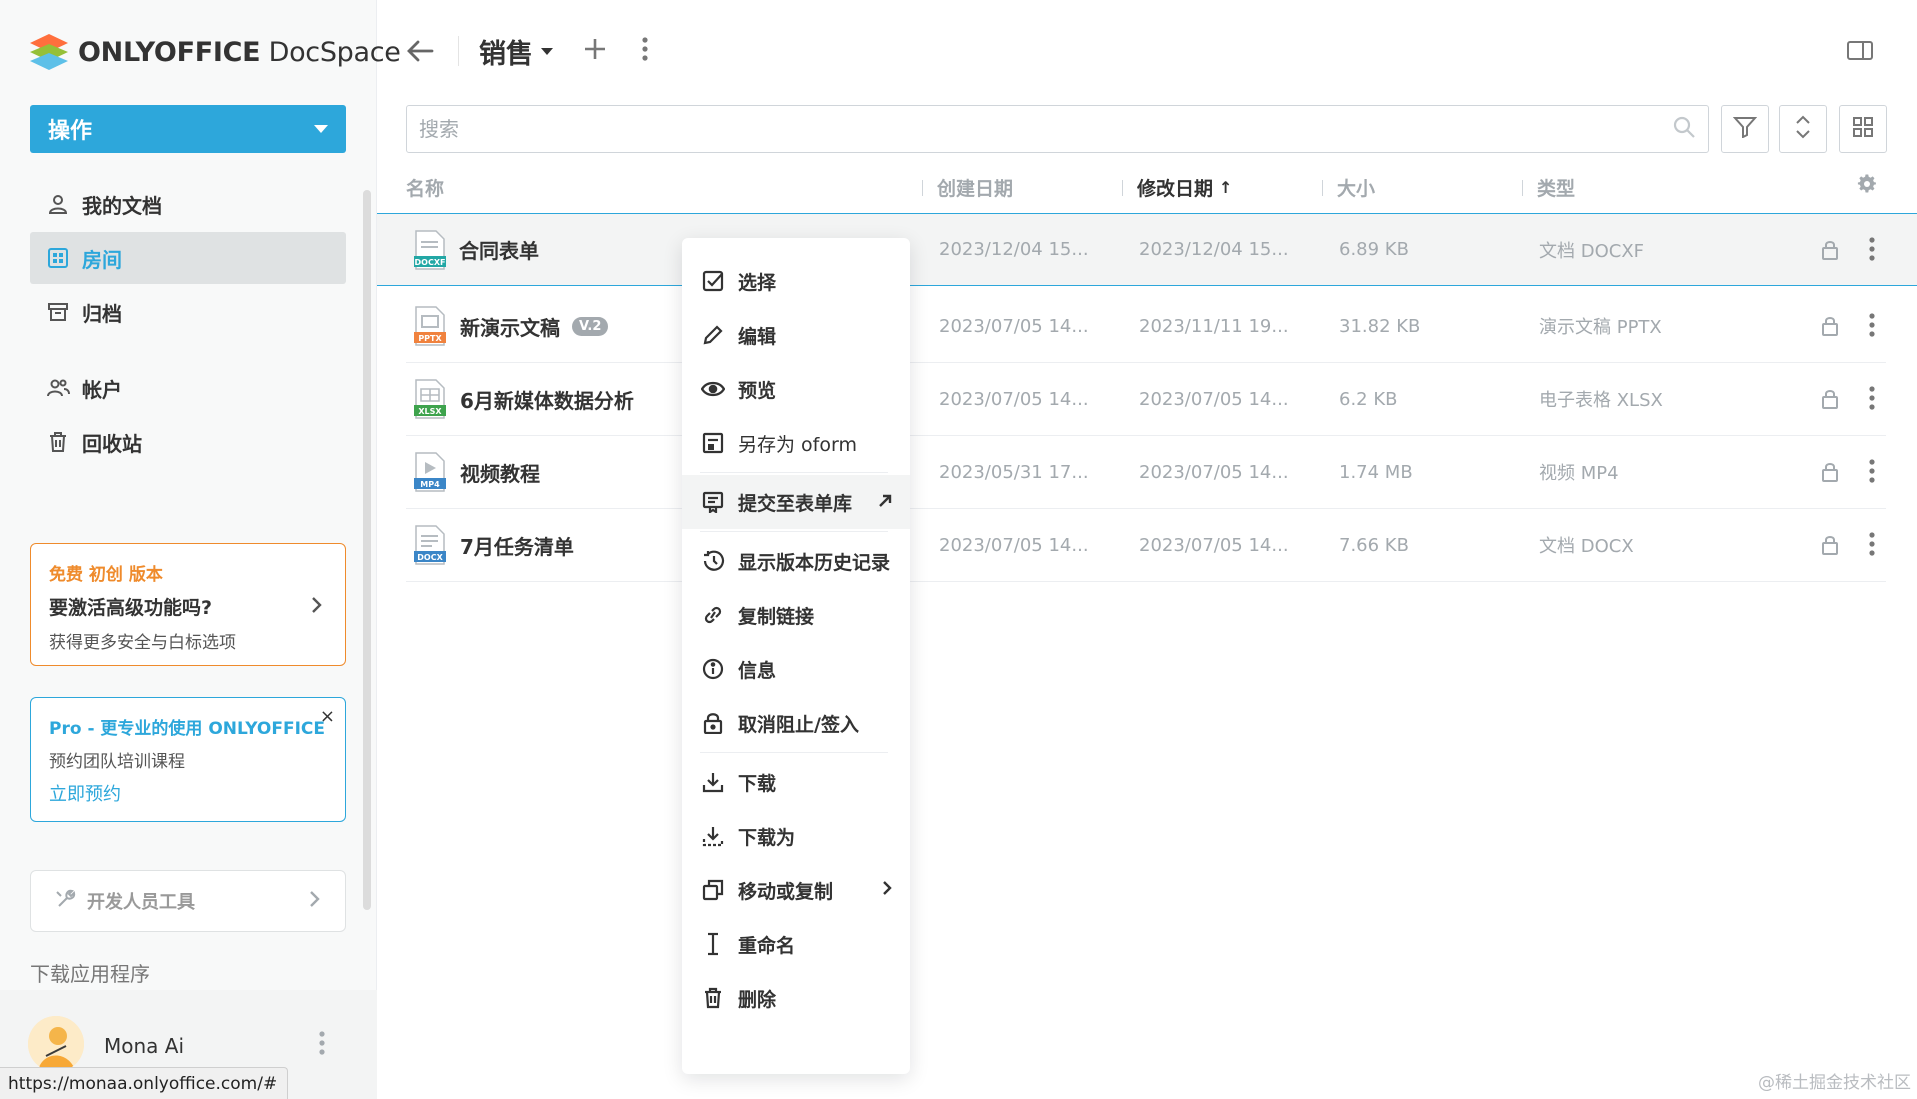  I want to click on promo-title: 免费 初创 版本, so click(106, 575).